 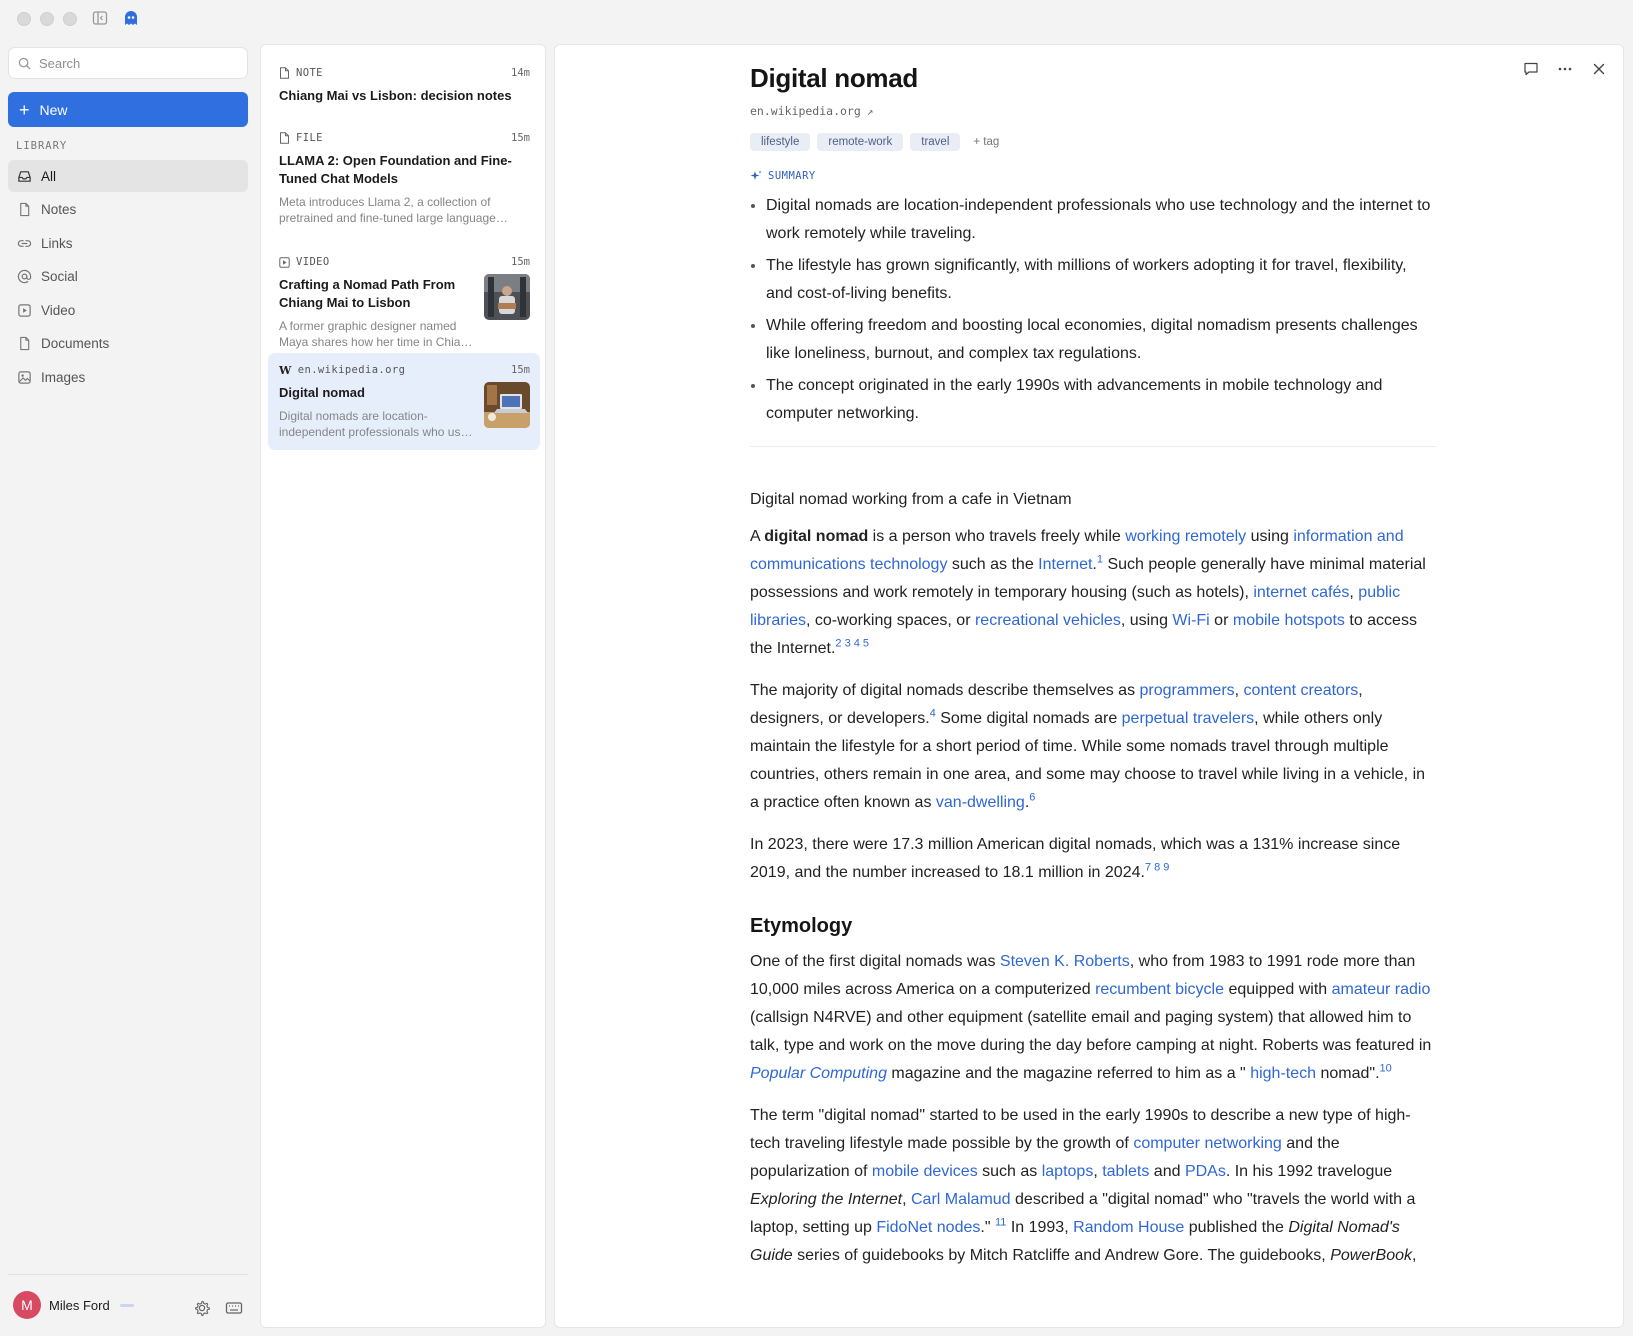 What do you see at coordinates (520, 370) in the screenshot?
I see `item-time: 15m` at bounding box center [520, 370].